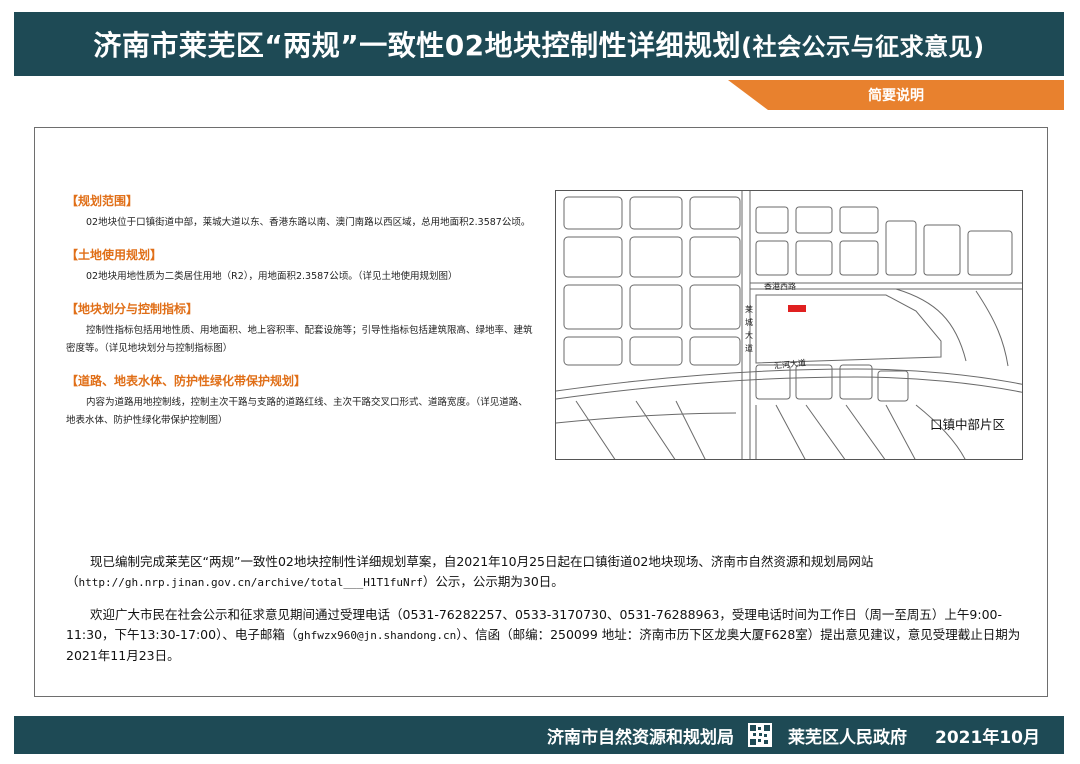  What do you see at coordinates (114, 255) in the screenshot?
I see `section-heading: 【土地使用规划】` at bounding box center [114, 255].